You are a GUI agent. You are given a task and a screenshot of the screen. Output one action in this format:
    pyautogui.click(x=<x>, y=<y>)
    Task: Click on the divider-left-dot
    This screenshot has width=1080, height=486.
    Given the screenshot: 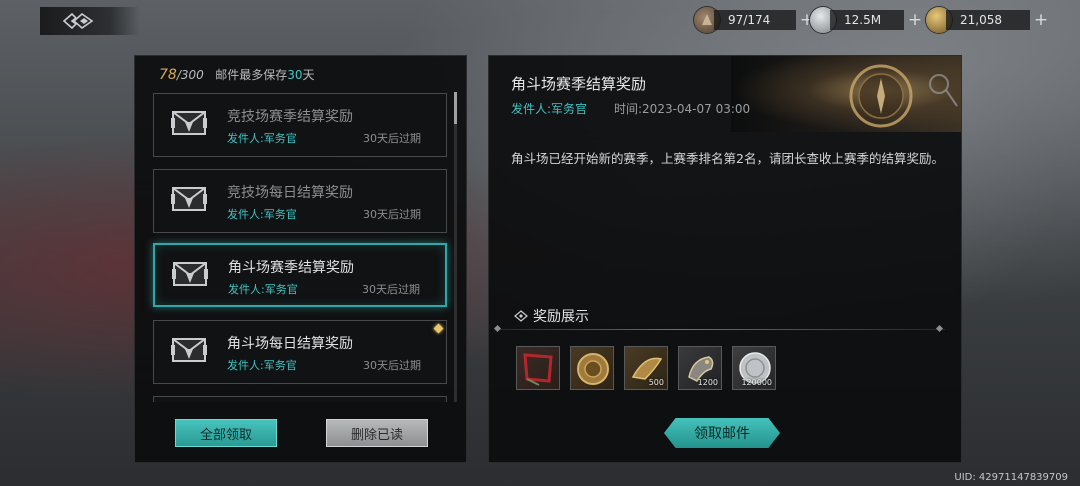 What is the action you would take?
    pyautogui.click(x=497, y=328)
    